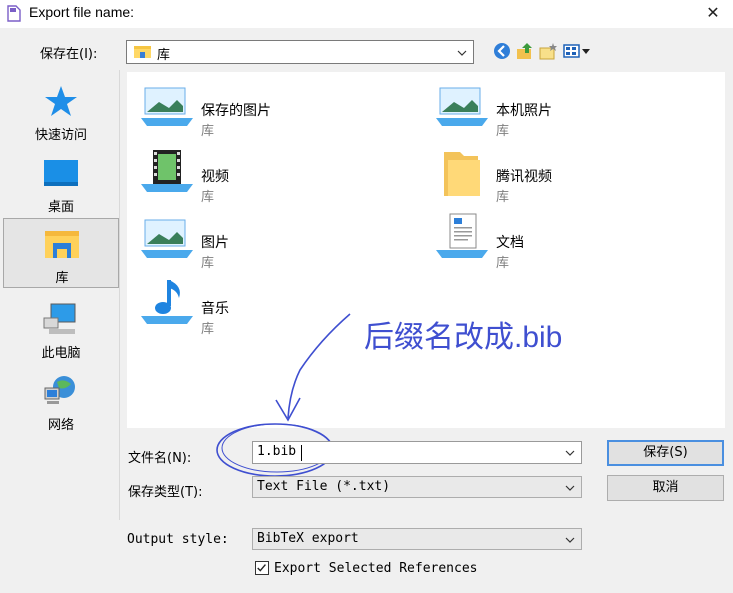 The height and width of the screenshot is (593, 733). What do you see at coordinates (60, 135) in the screenshot?
I see `place-label: 快速访问` at bounding box center [60, 135].